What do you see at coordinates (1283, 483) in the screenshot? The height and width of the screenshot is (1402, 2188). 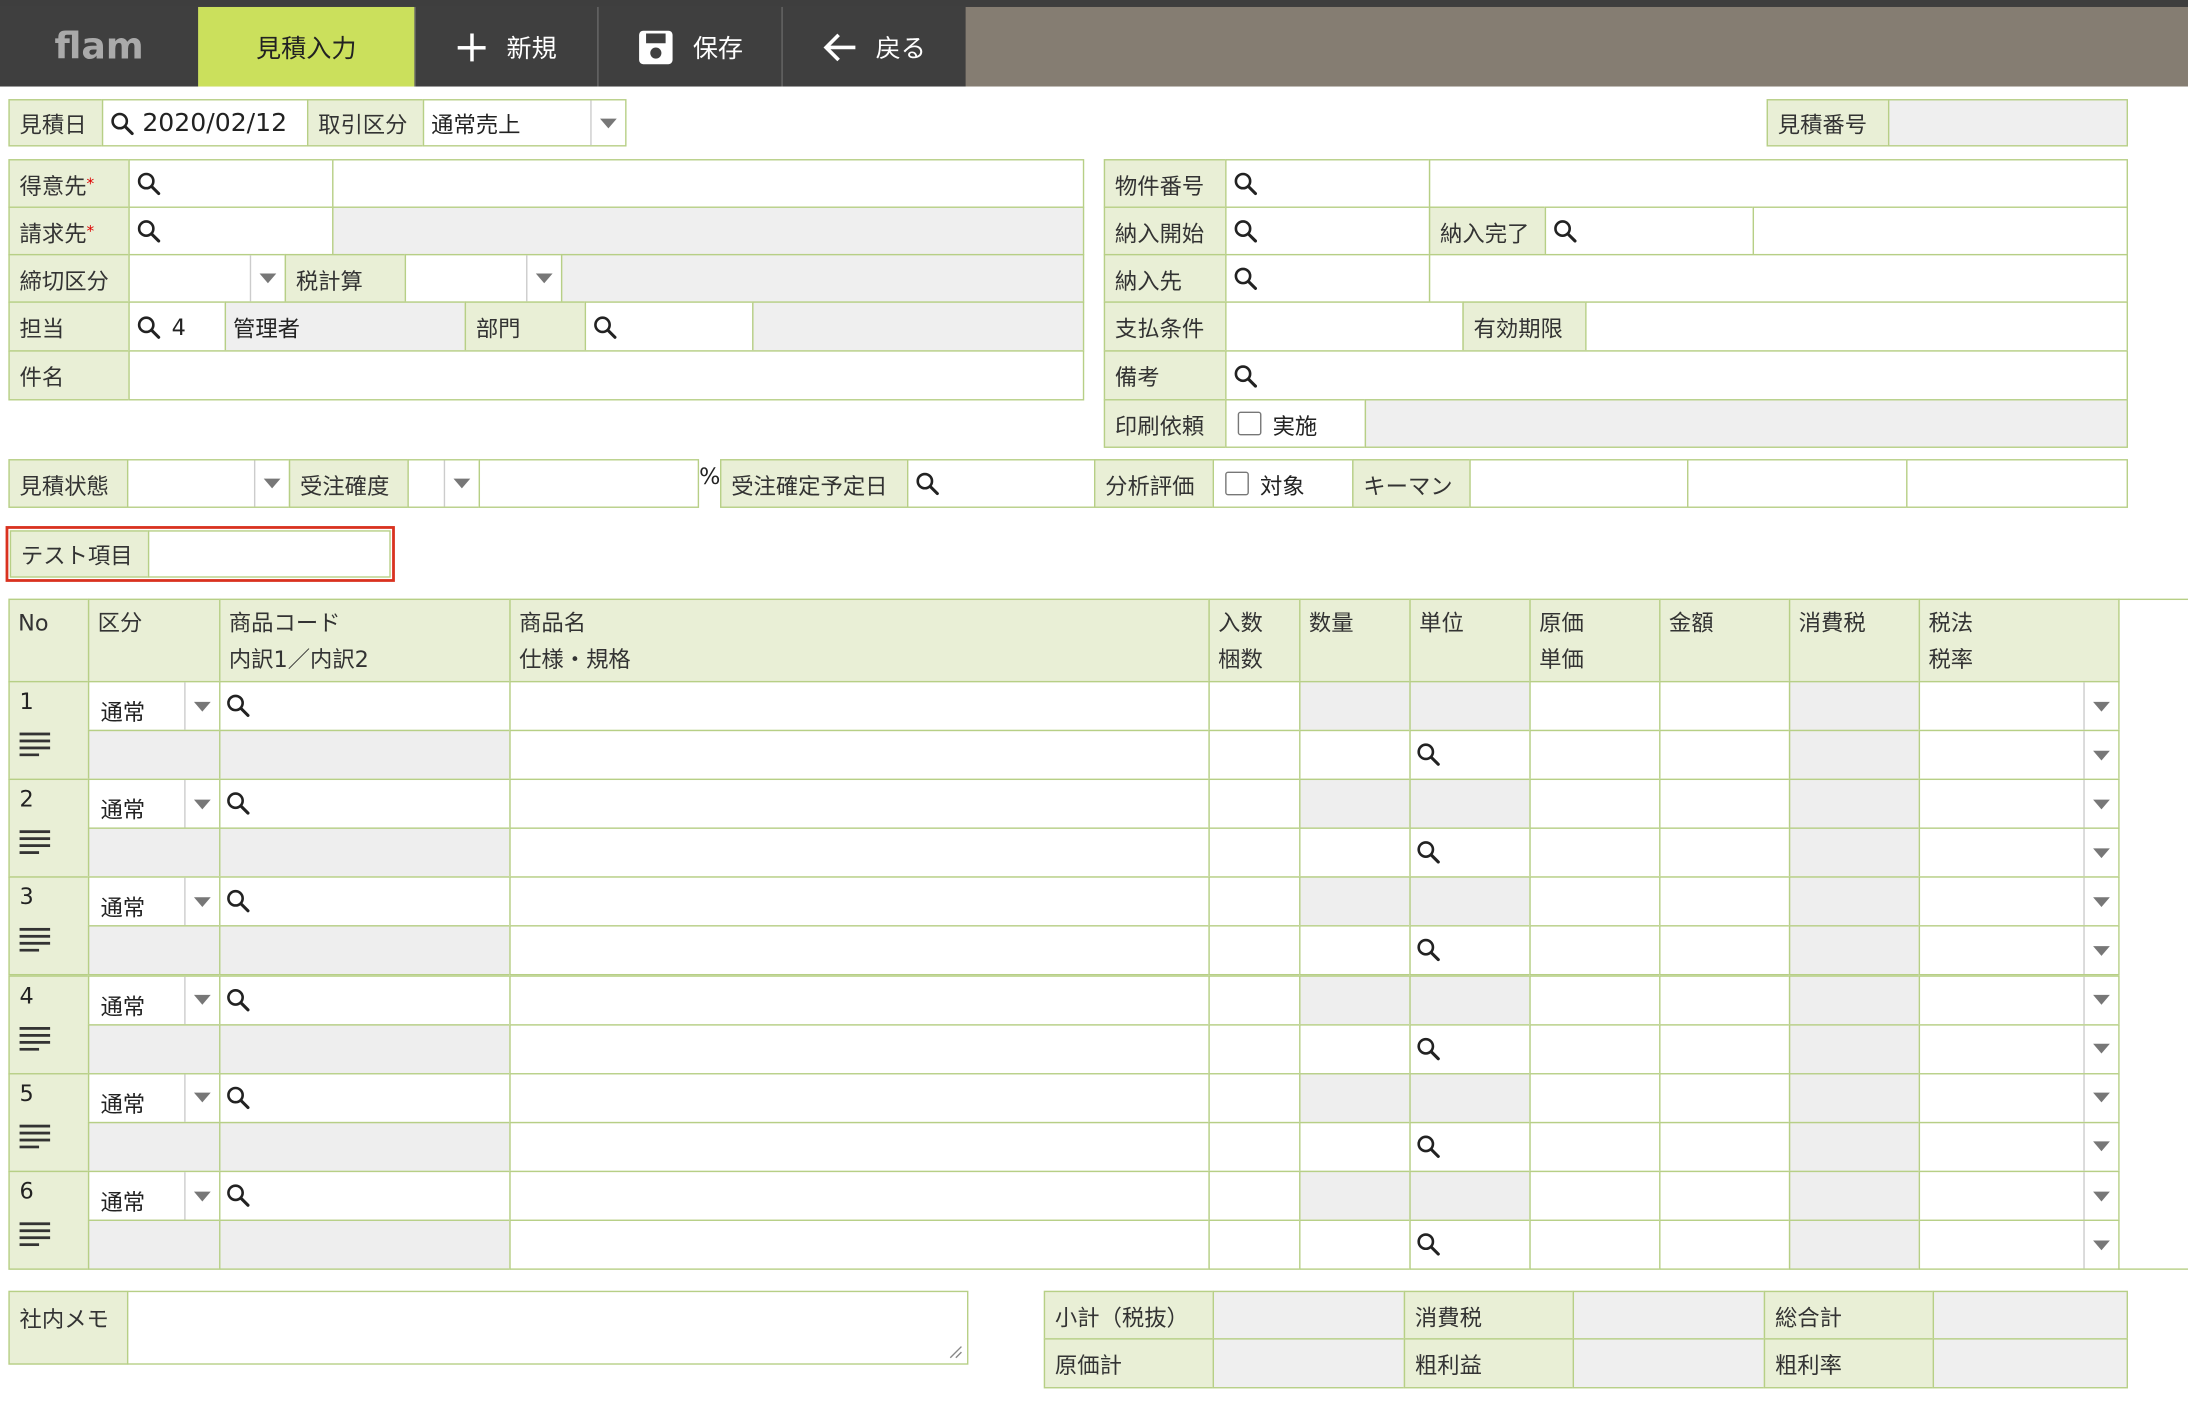 I see `analysis-checkbox: 対象` at bounding box center [1283, 483].